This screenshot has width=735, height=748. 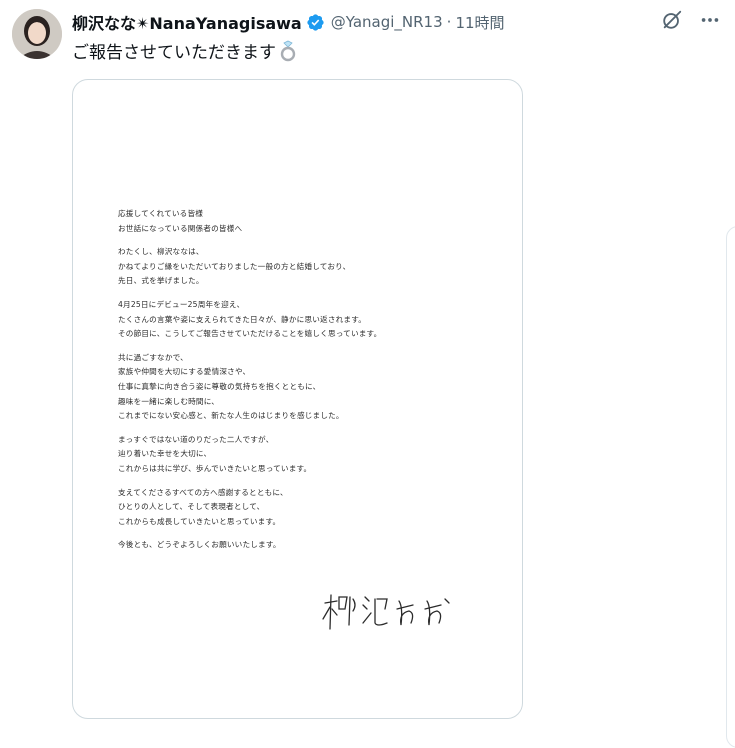 I want to click on letter-line: 4月25日にデビュー25周年を迎え、, so click(x=181, y=304).